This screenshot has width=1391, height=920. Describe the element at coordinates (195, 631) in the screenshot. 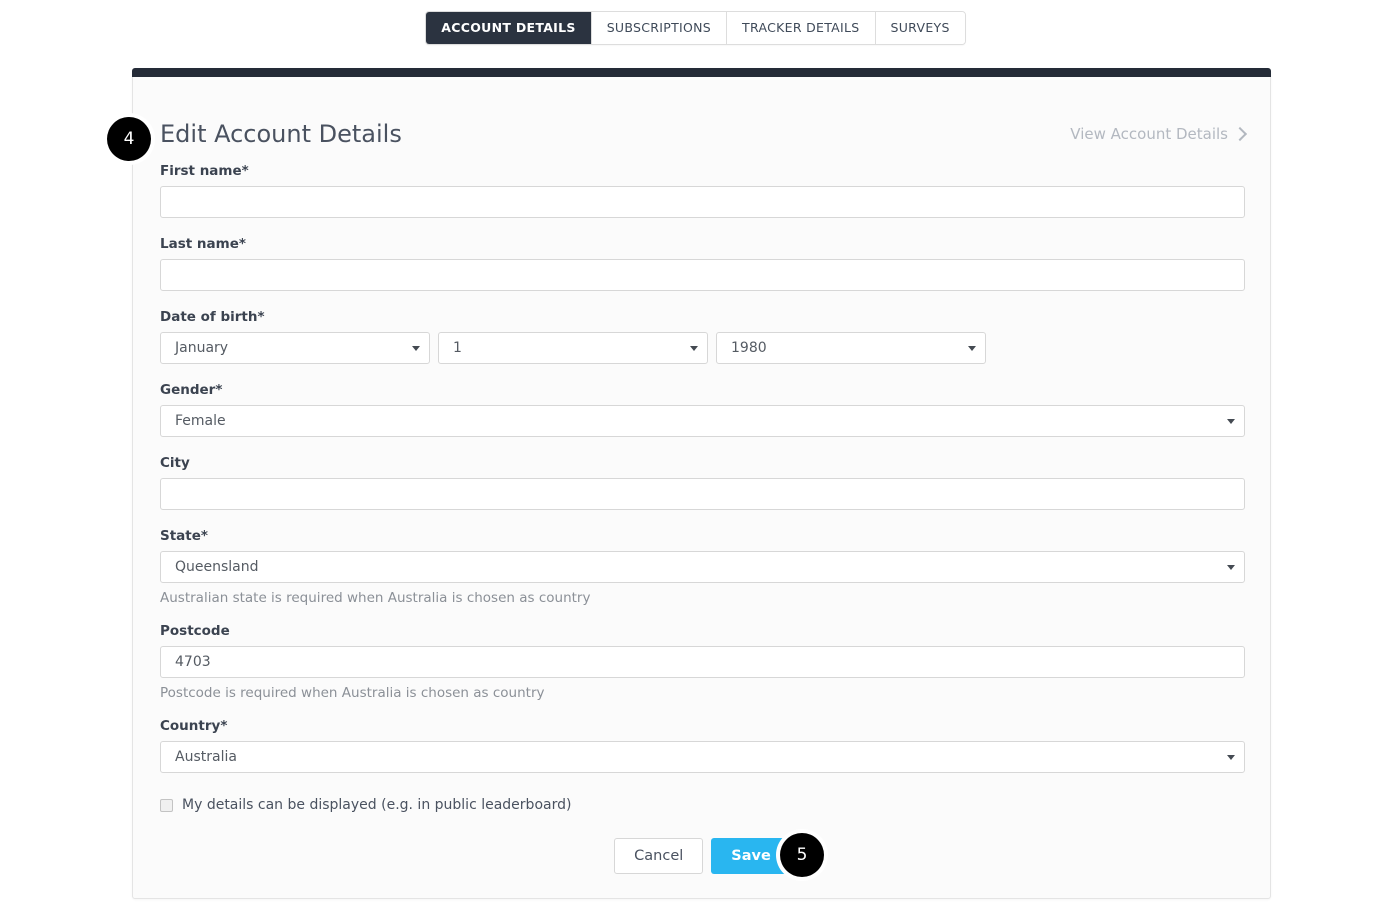

I see `postcode-label: Postcode` at that location.